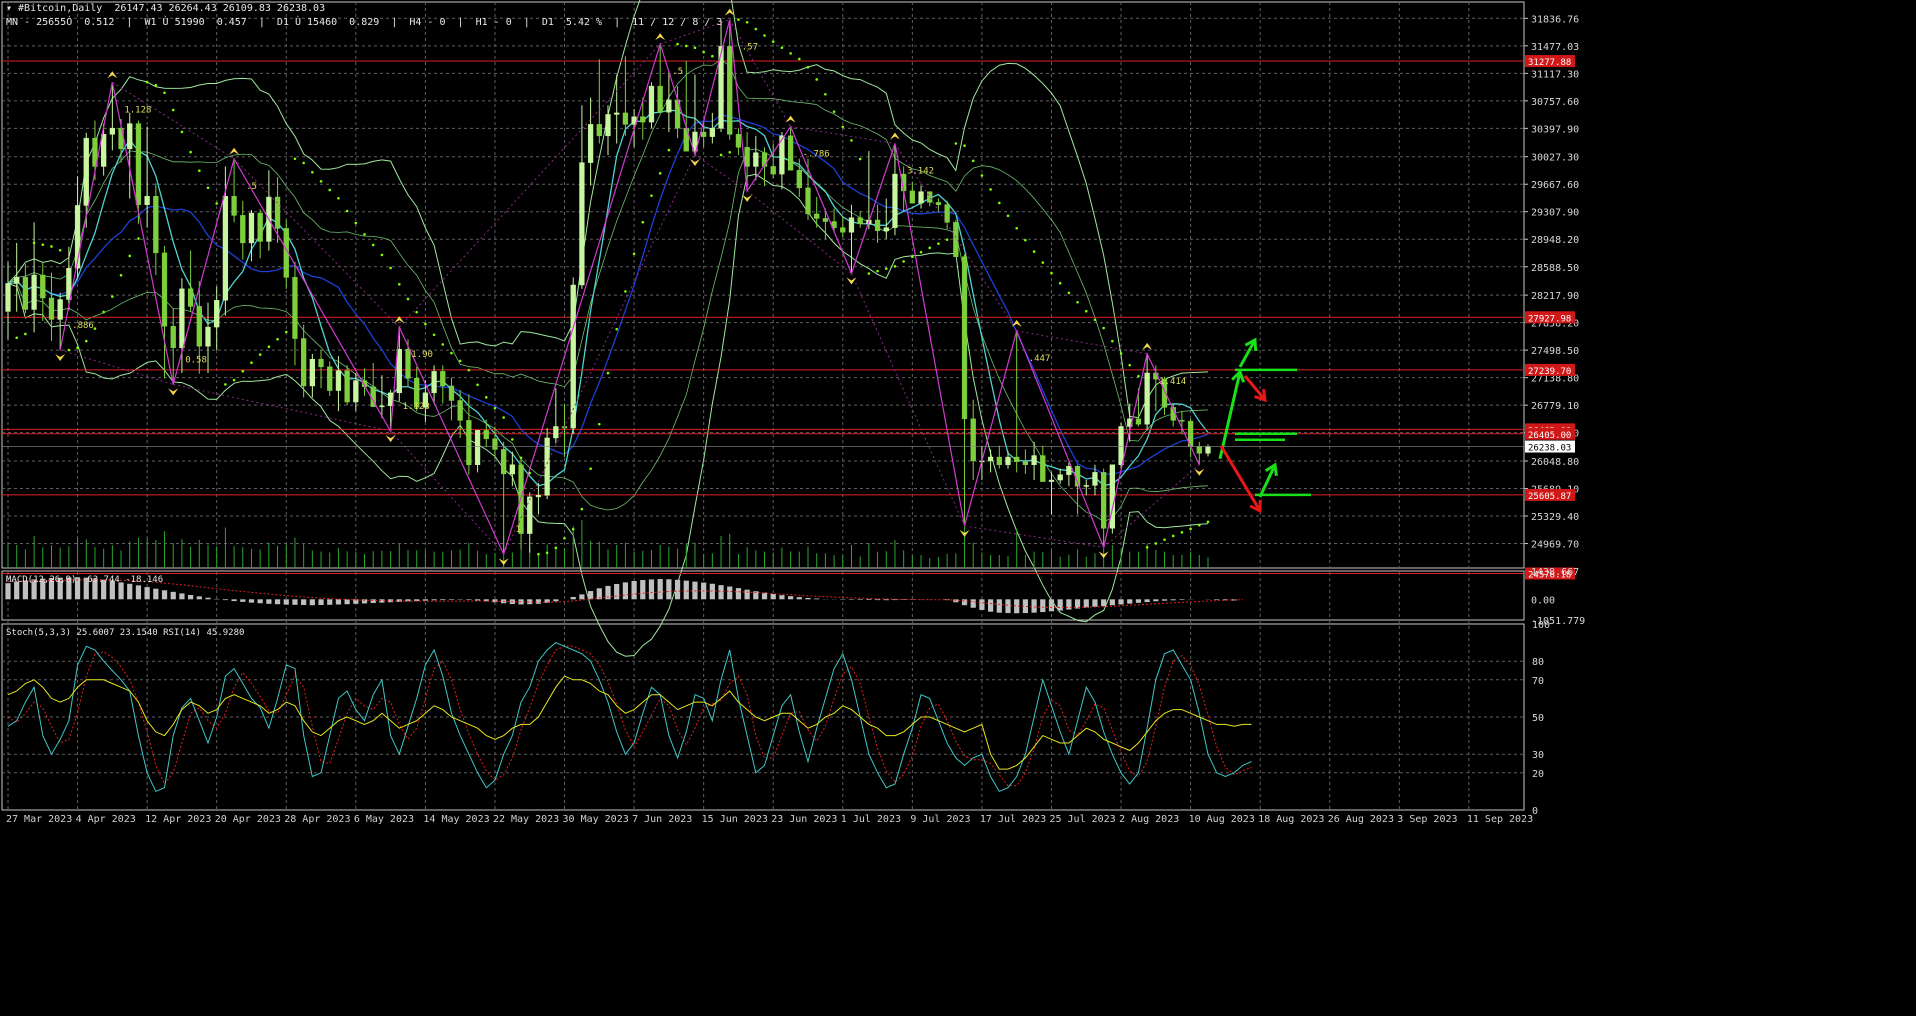  What do you see at coordinates (39, 819) in the screenshot?
I see `date-axis-label: 27 Mar 2023` at bounding box center [39, 819].